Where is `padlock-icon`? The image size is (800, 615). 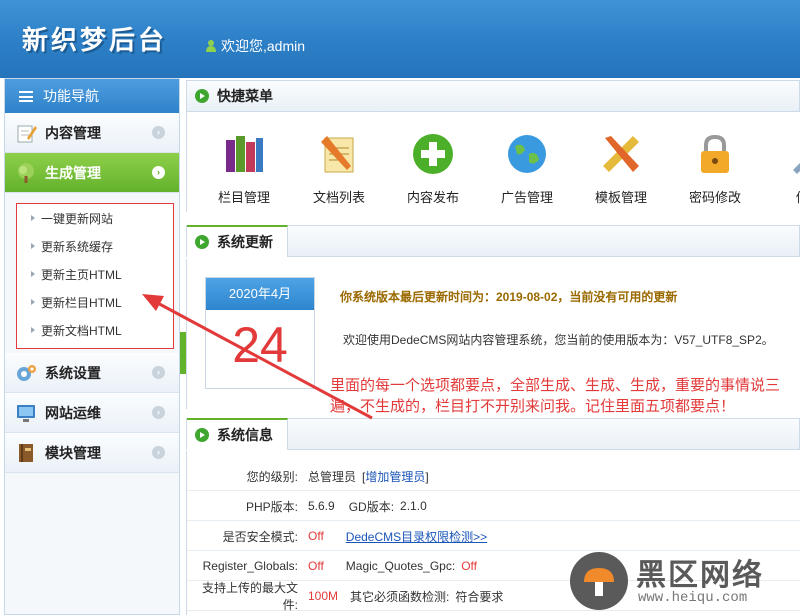 padlock-icon is located at coordinates (715, 153).